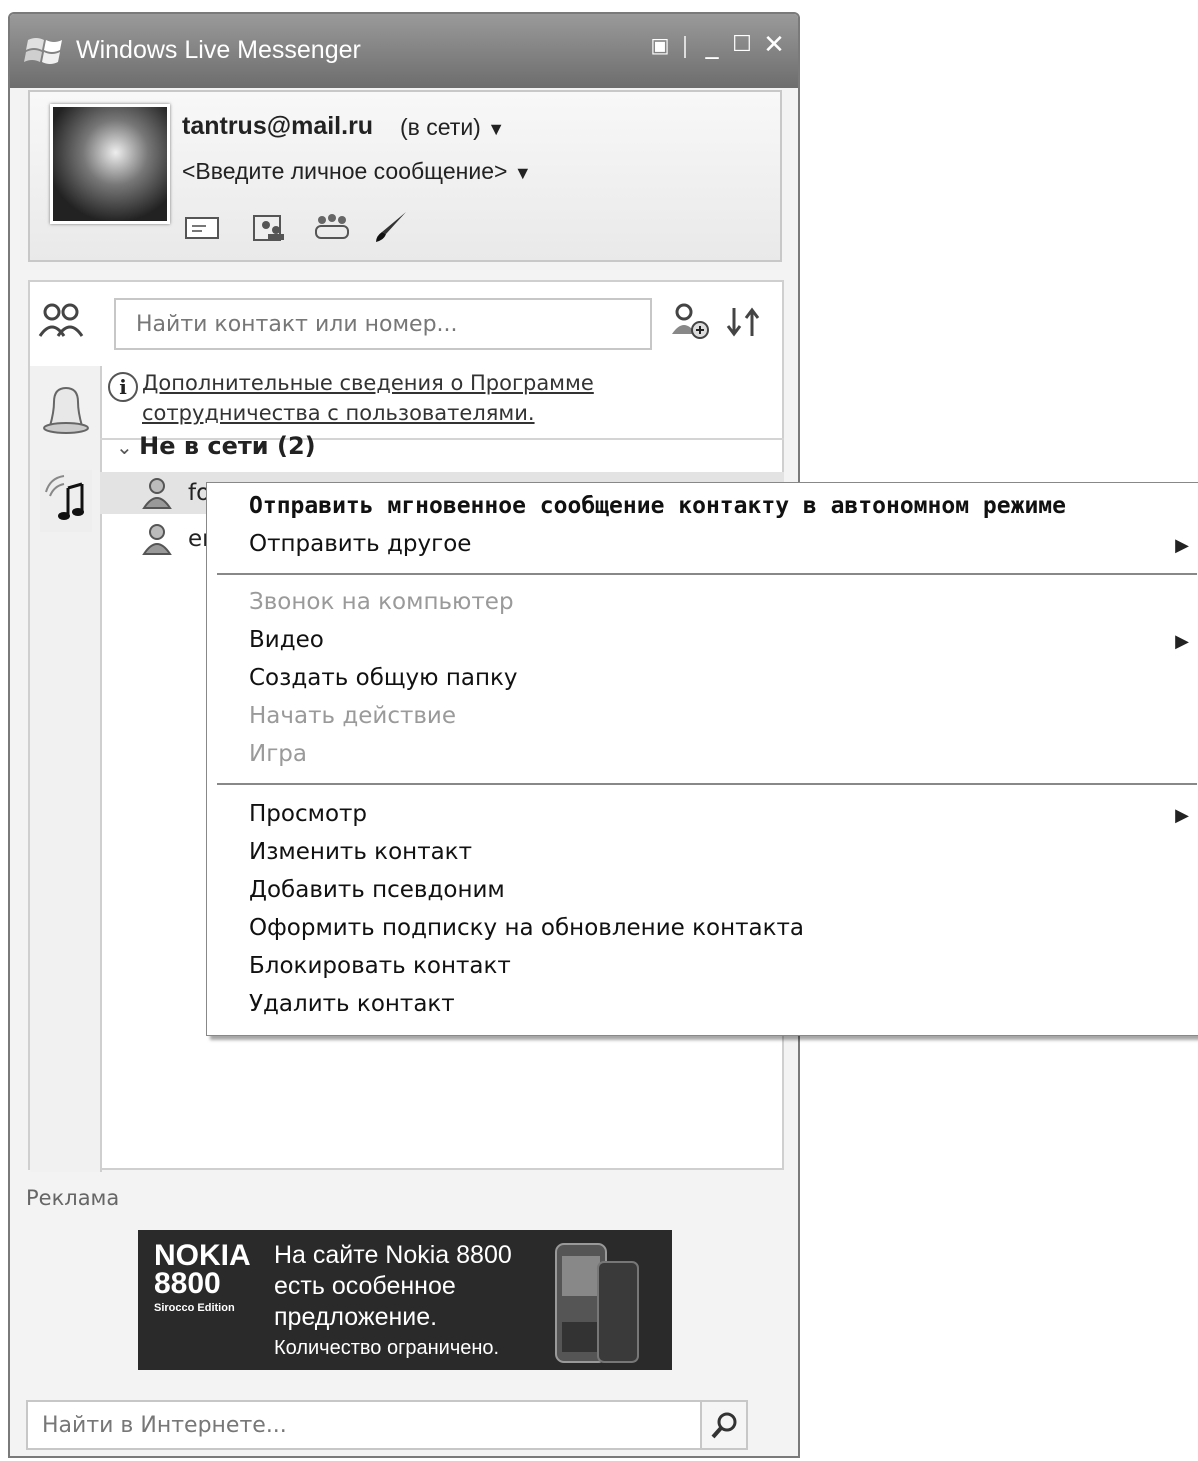  Describe the element at coordinates (338, 413) in the screenshot. I see `info-link-line2: сотрудничества с пользователями.` at that location.